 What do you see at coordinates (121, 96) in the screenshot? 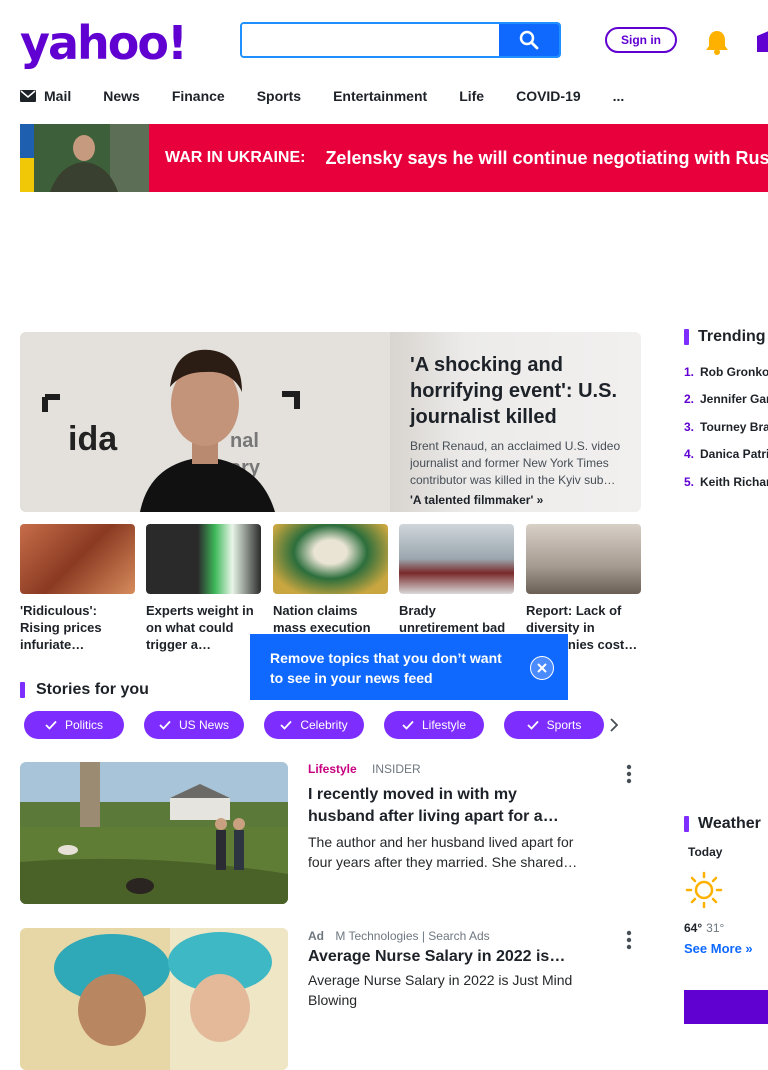
I see `nav-news: News` at bounding box center [121, 96].